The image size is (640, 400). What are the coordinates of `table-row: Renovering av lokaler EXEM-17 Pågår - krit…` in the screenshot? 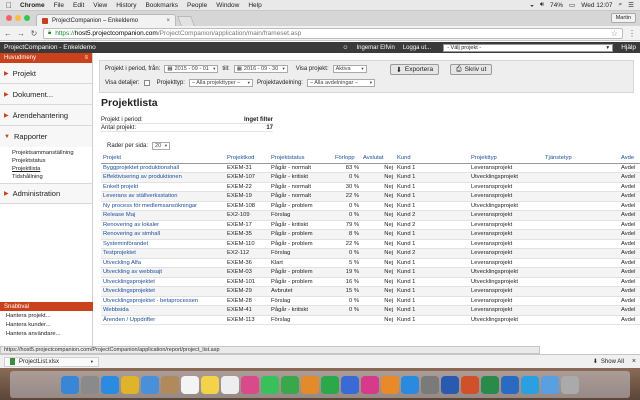 It's located at (370, 225).